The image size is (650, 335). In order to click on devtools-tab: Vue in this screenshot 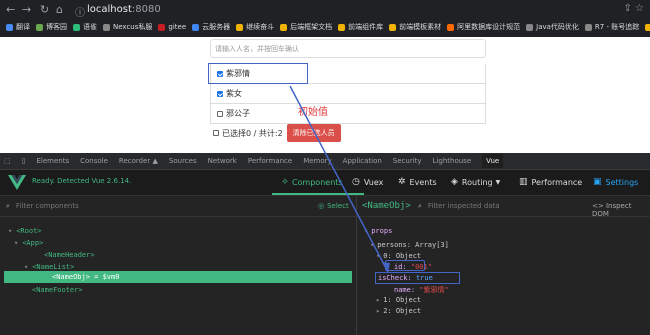, I will do `click(493, 161)`.